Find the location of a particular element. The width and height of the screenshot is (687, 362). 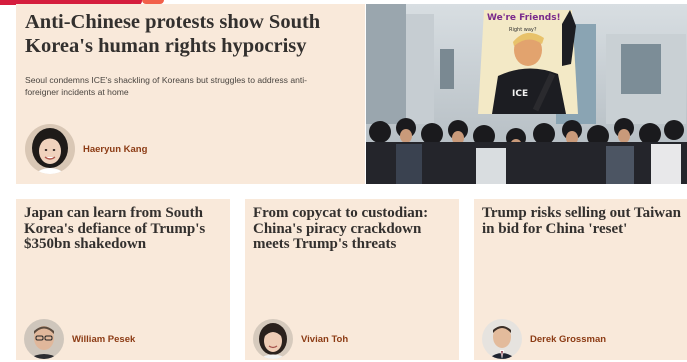

story-card-author: Derek Grossman is located at coordinates (544, 339).